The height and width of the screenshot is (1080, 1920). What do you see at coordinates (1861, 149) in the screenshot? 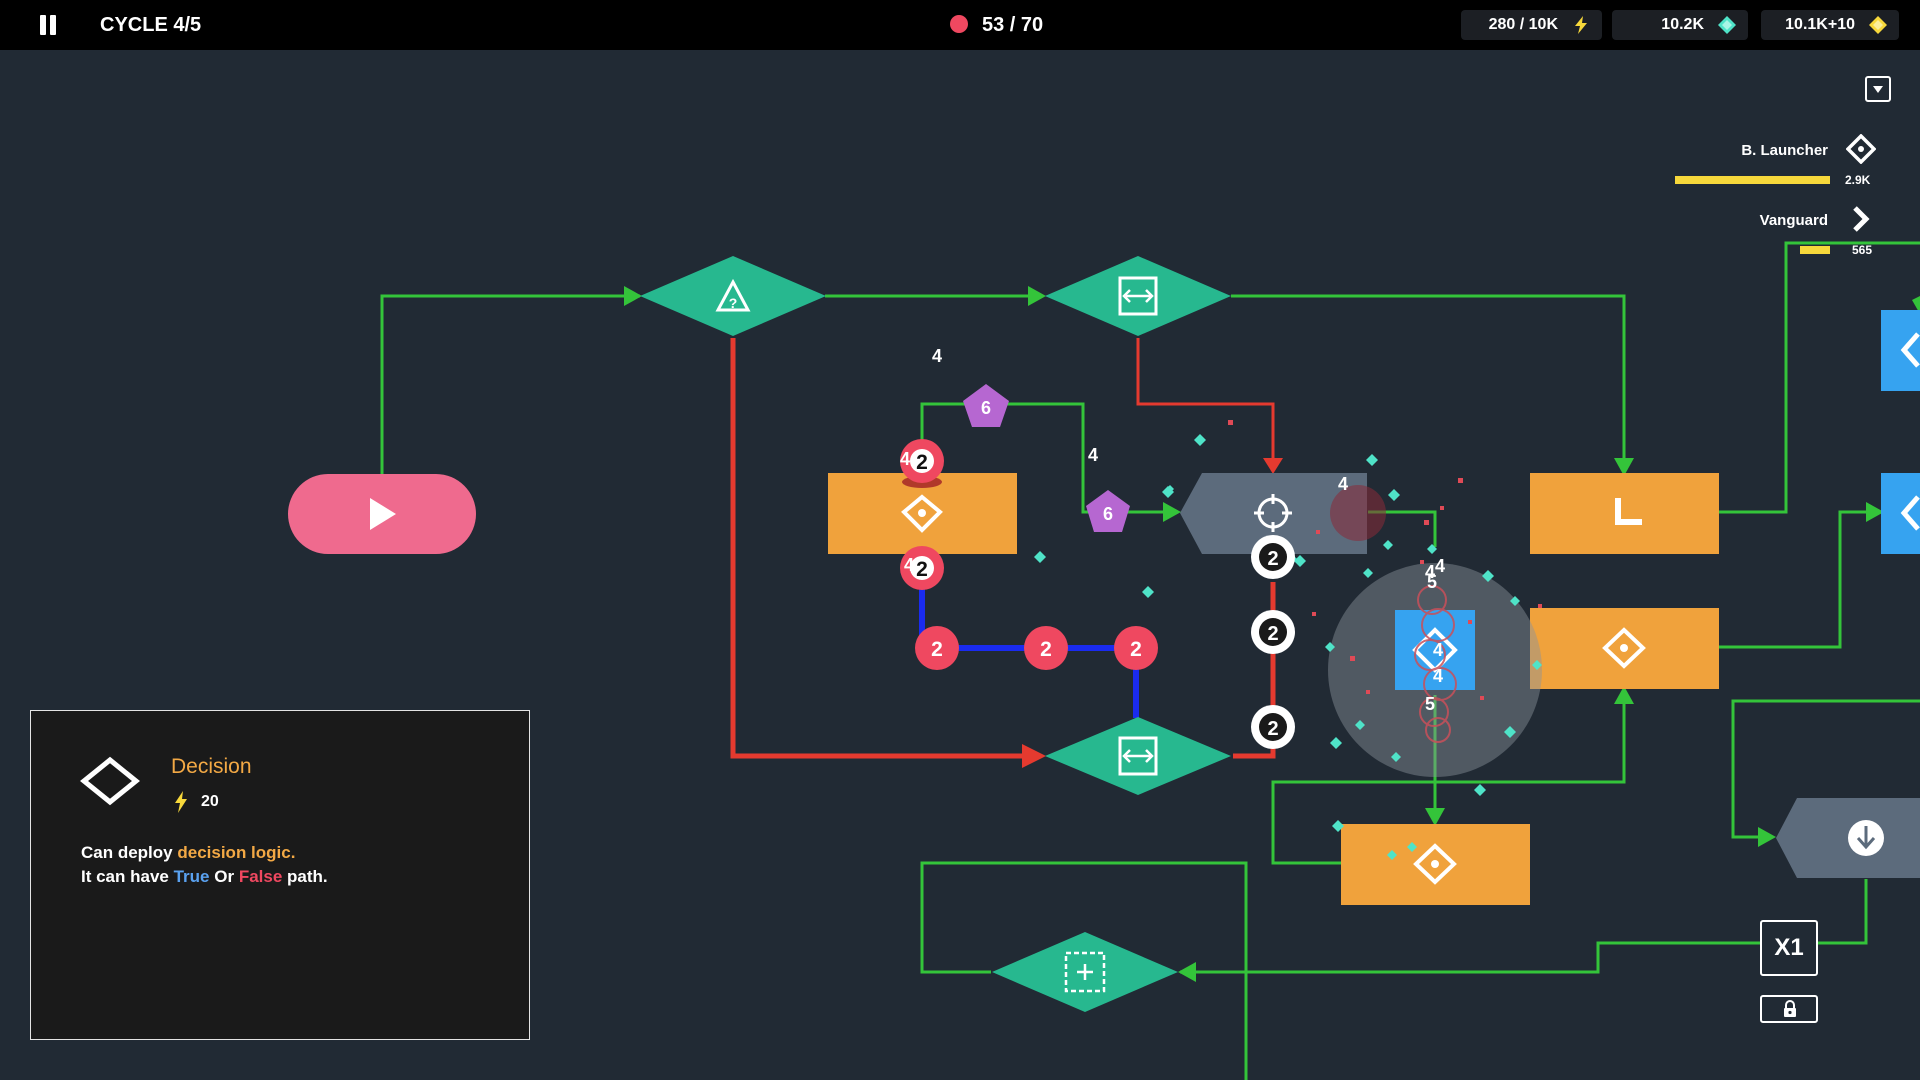
I see `diamond-icon` at bounding box center [1861, 149].